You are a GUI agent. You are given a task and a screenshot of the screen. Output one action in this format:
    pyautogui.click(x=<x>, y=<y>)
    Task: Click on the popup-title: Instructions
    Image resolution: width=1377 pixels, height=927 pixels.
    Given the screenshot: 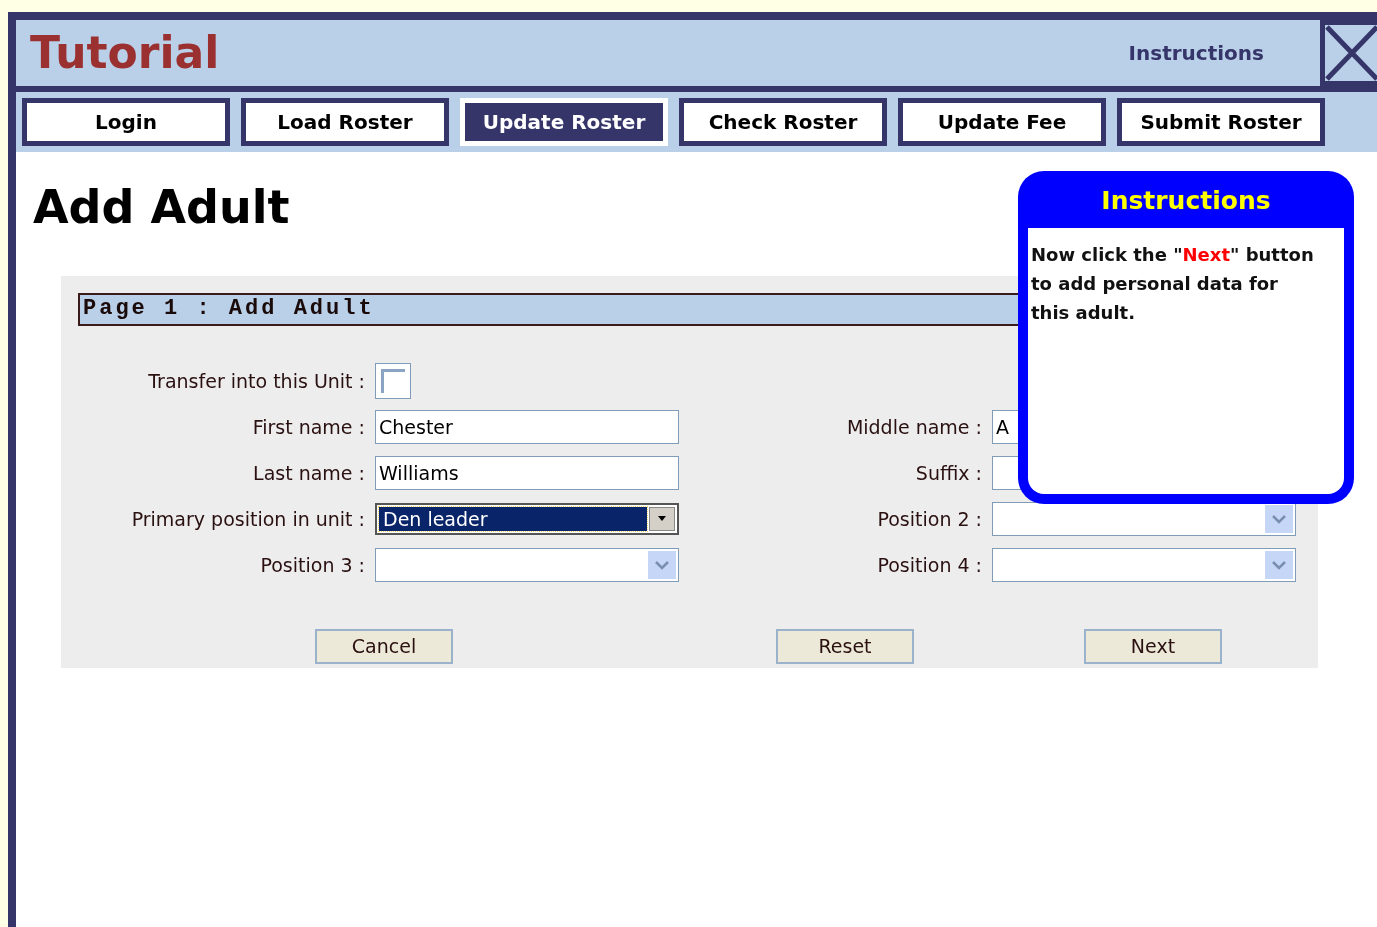 What is the action you would take?
    pyautogui.click(x=1186, y=201)
    